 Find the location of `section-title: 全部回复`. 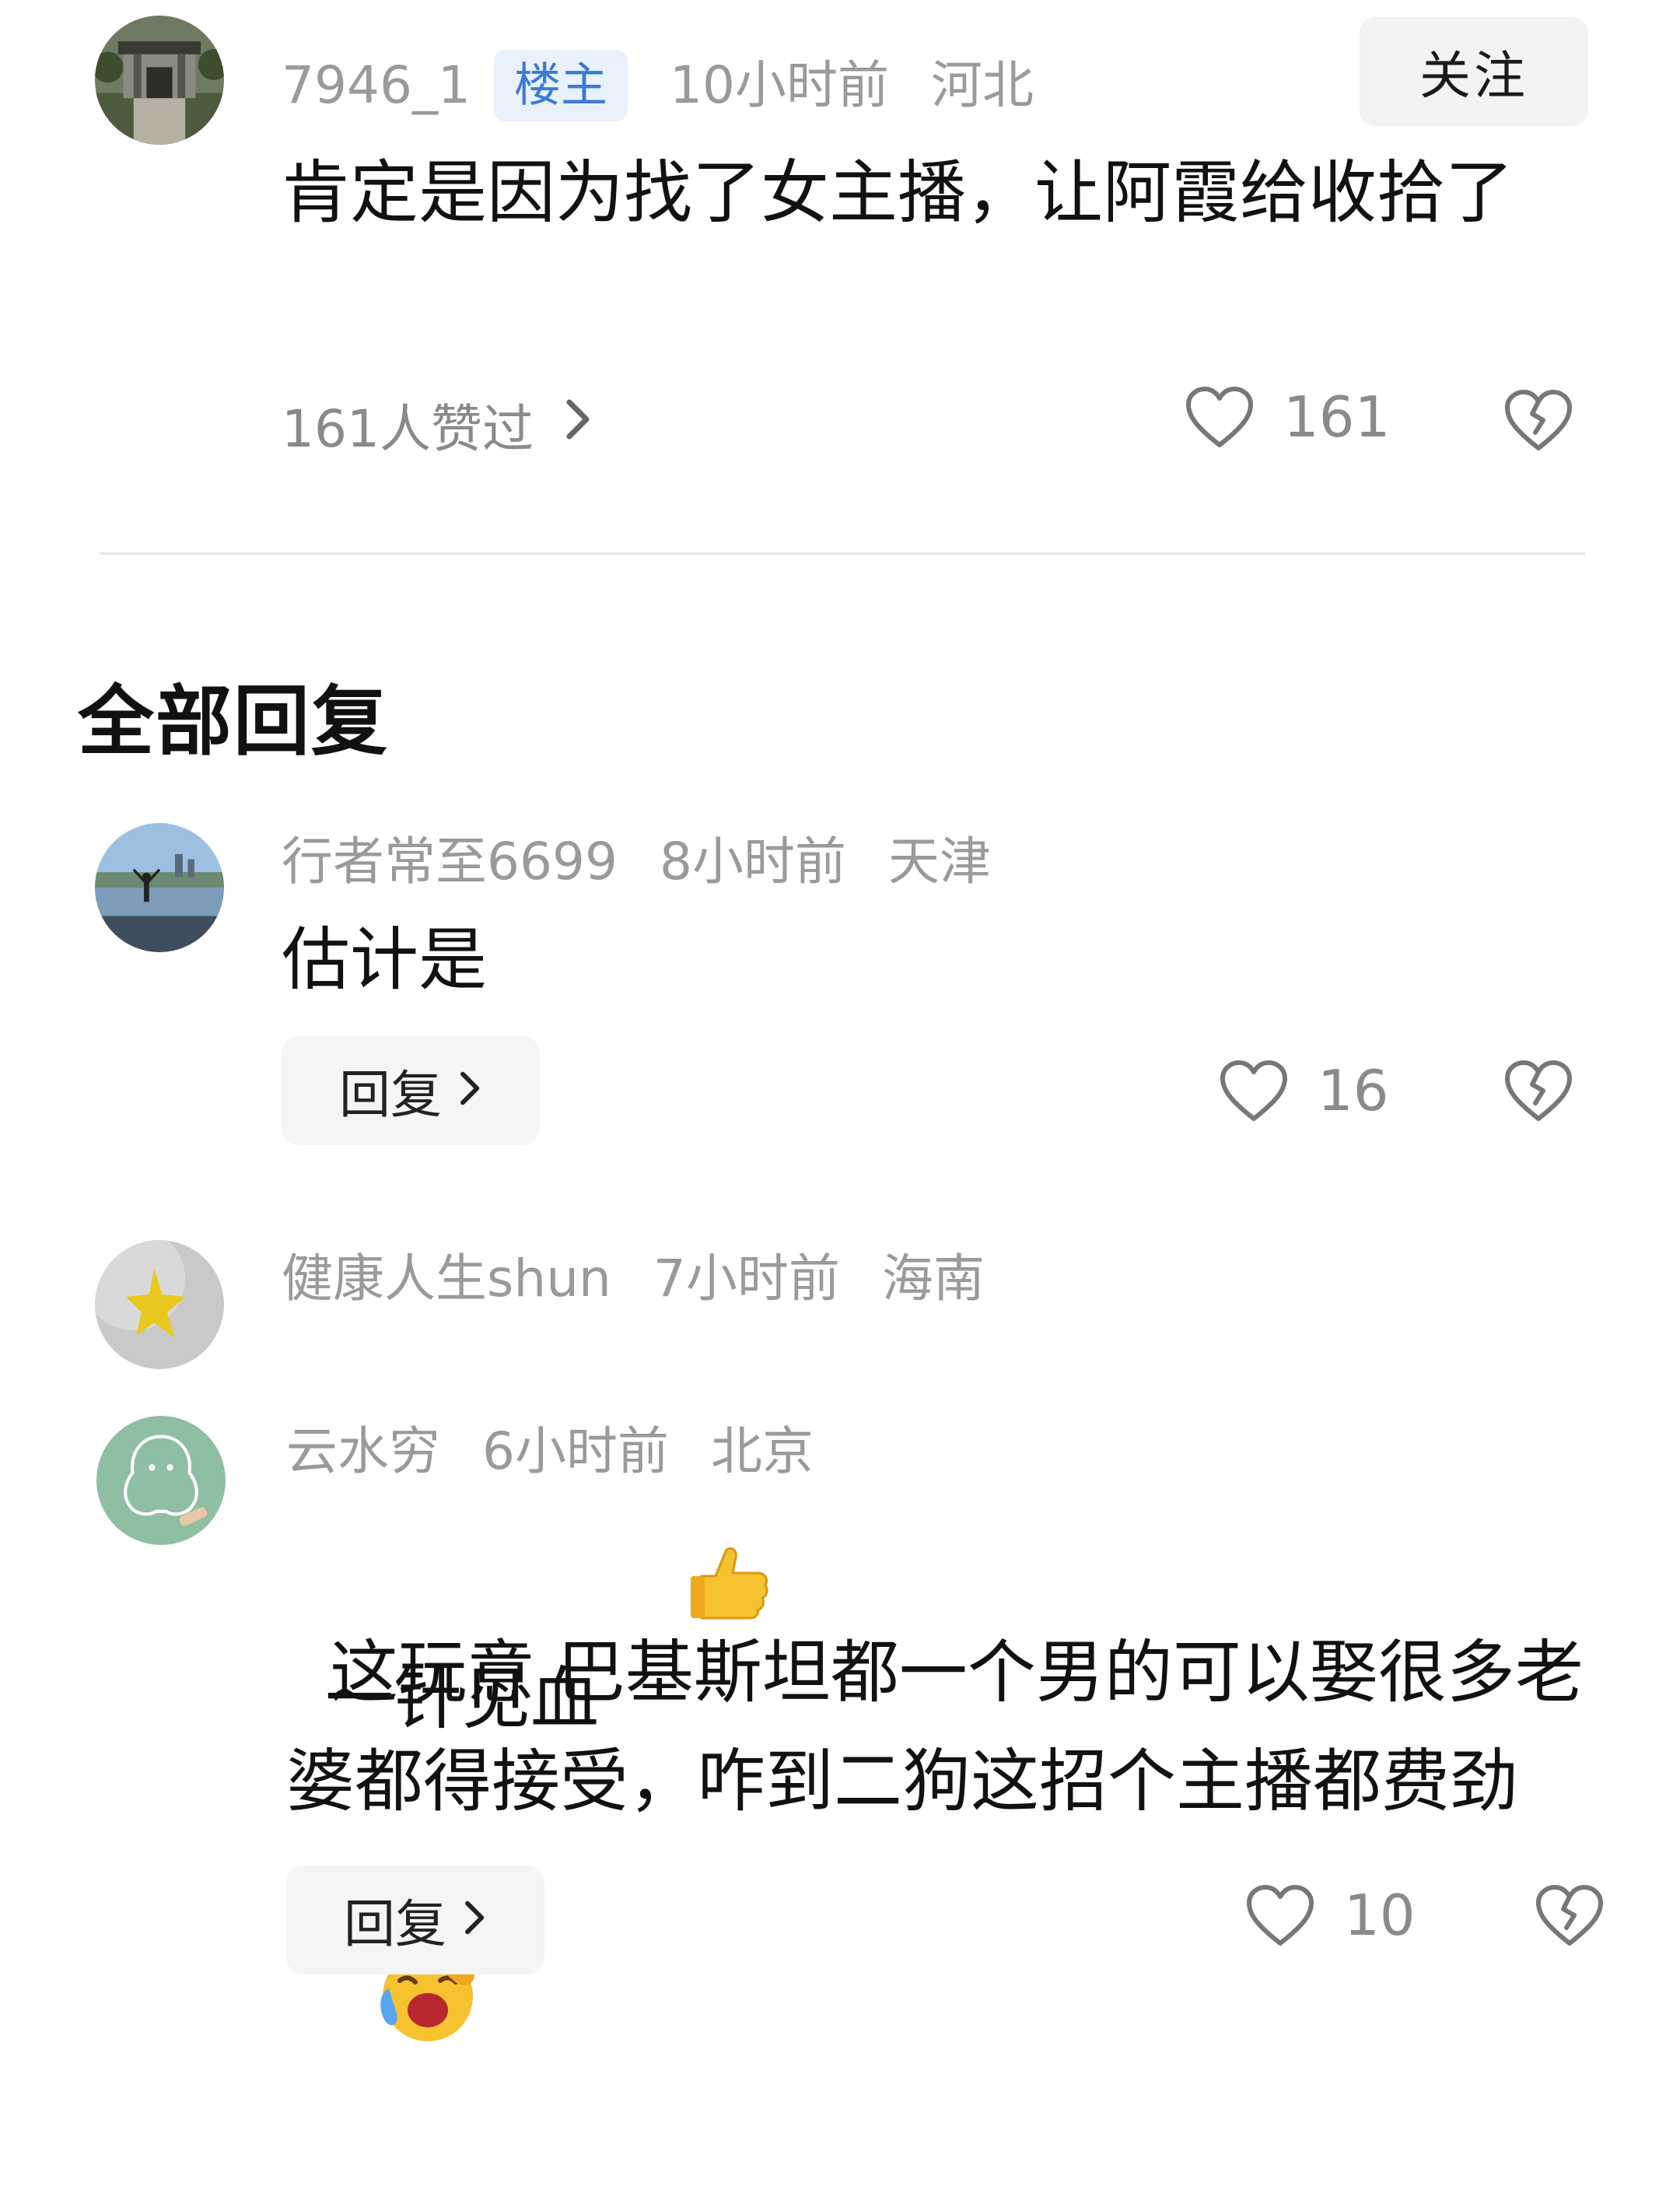

section-title: 全部回复 is located at coordinates (234, 722).